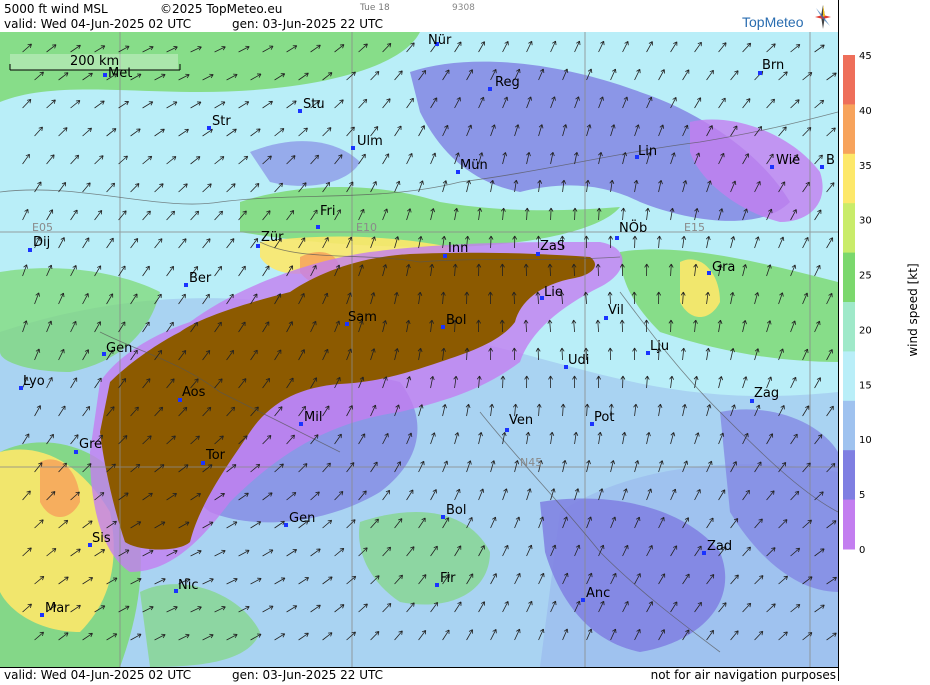  Describe the element at coordinates (308, 675) in the screenshot. I see `footer-generated-time: gen: 03-Jun-2025 22 UTC` at that location.